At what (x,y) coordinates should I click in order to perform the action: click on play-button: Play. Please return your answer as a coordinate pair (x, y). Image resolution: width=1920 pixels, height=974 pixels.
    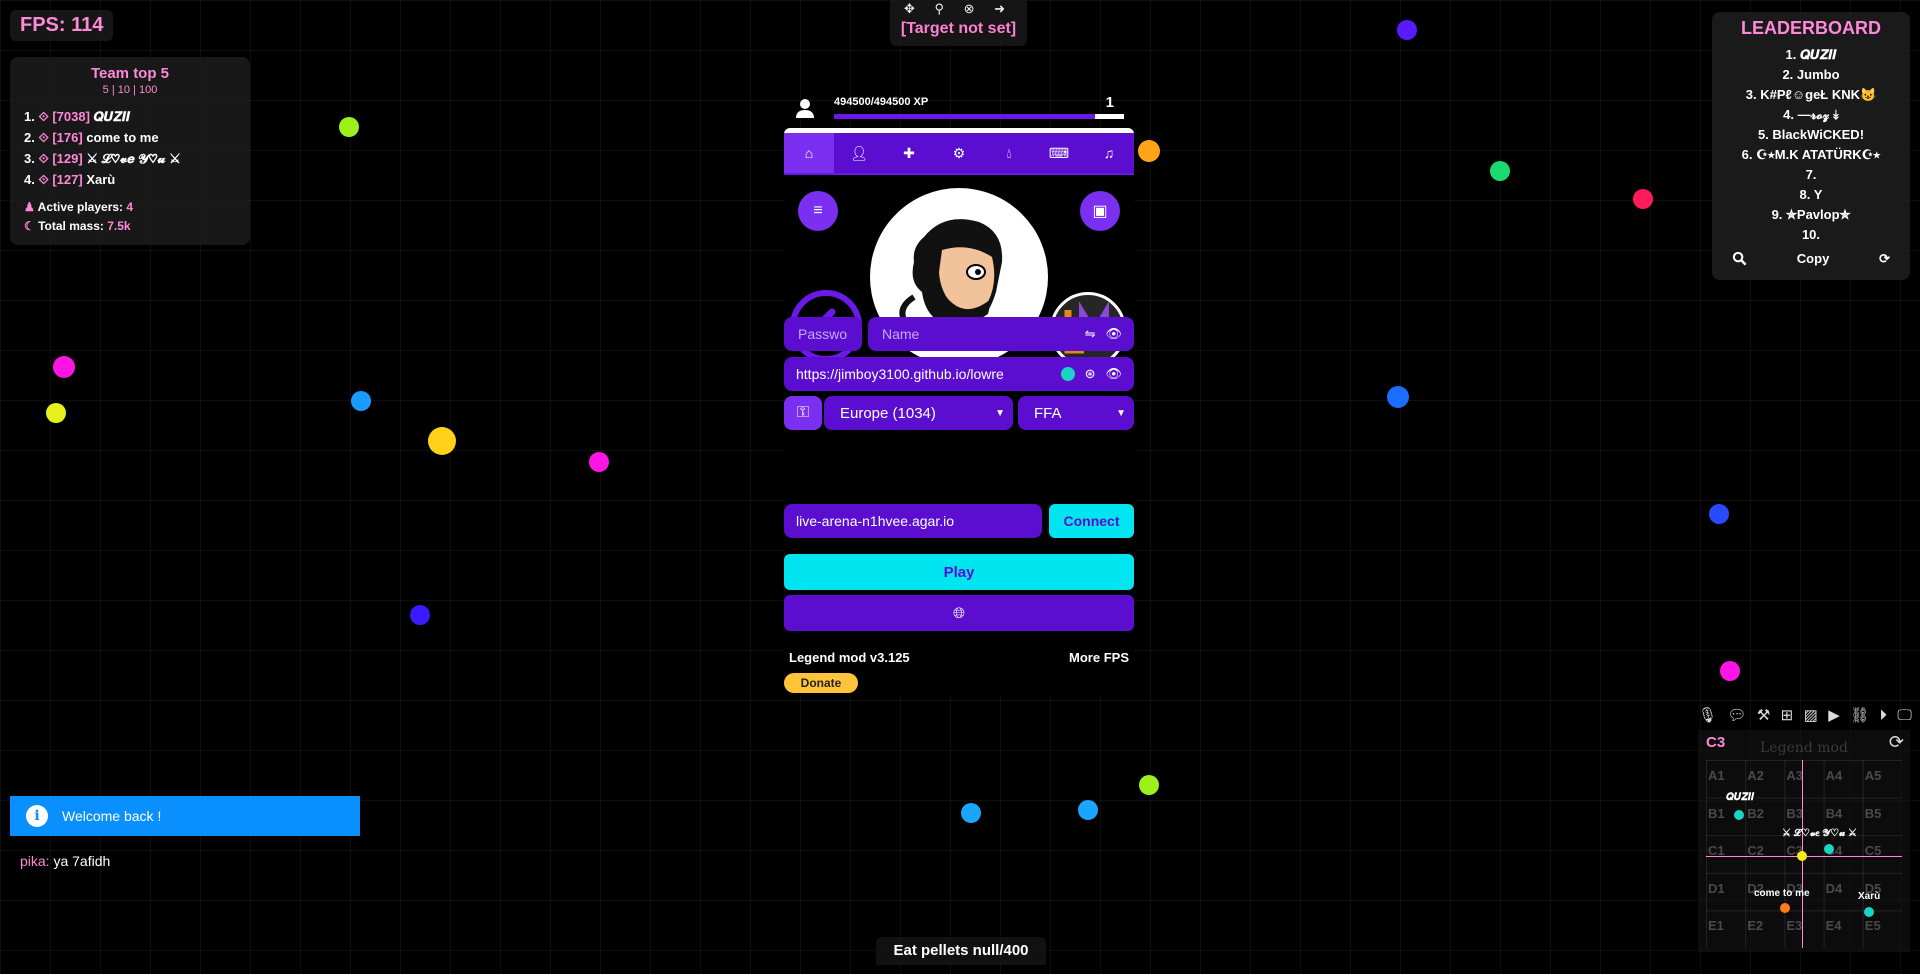
    Looking at the image, I should click on (959, 572).